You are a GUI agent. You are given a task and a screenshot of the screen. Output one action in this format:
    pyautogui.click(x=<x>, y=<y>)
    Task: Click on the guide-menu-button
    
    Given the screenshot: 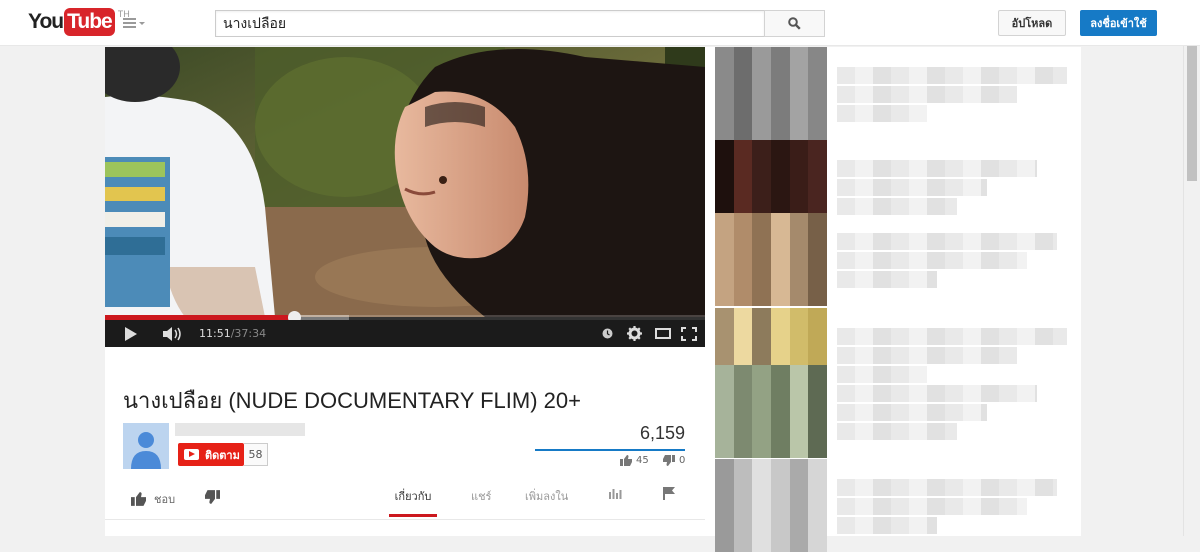 What is the action you would take?
    pyautogui.click(x=135, y=23)
    